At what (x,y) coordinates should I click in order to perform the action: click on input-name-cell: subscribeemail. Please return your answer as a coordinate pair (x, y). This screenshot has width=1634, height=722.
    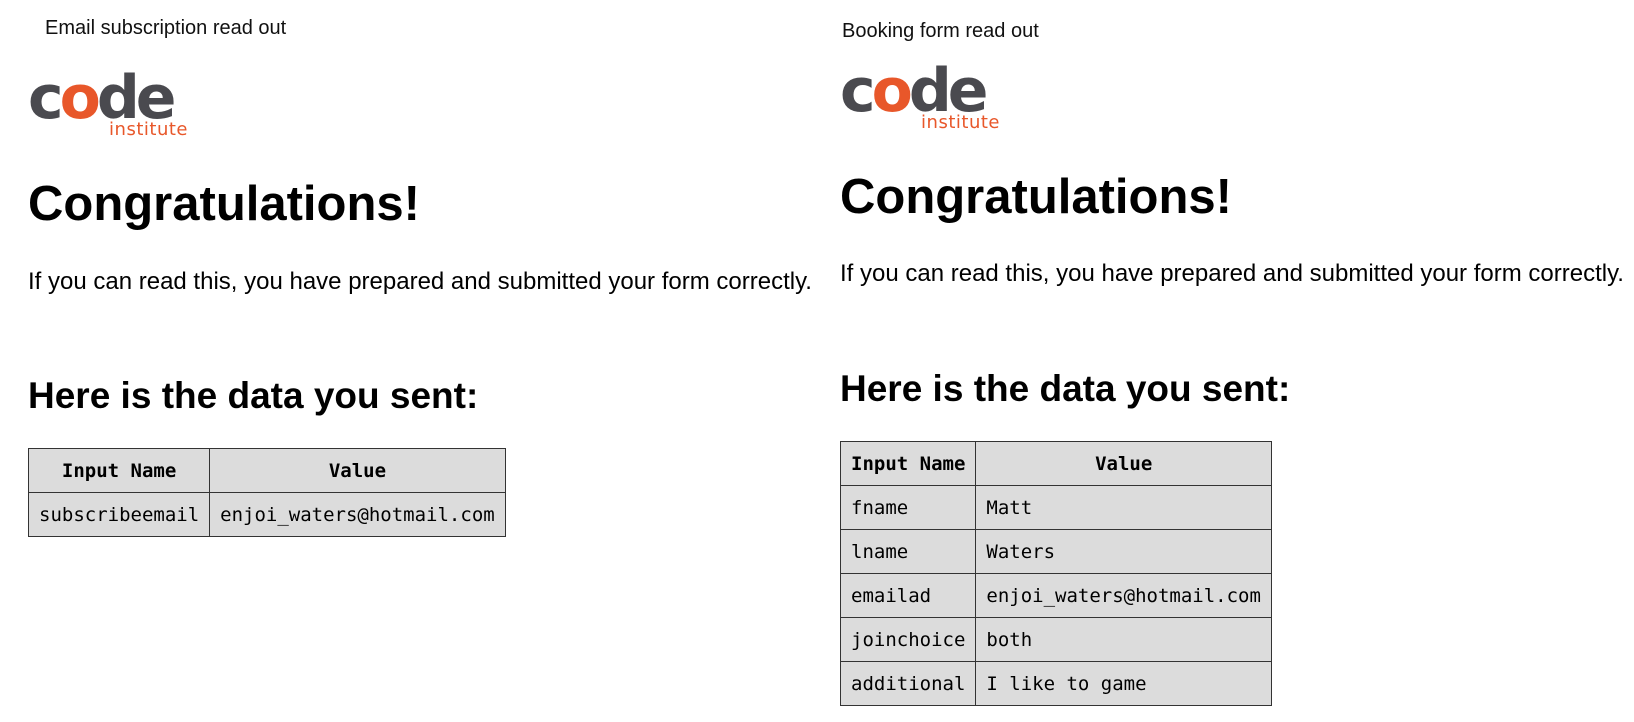
    Looking at the image, I should click on (119, 514).